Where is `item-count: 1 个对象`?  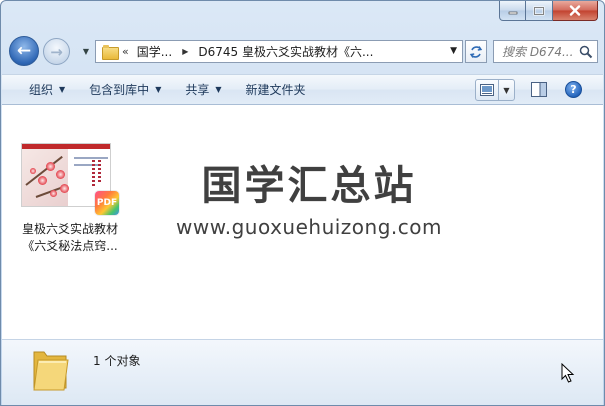
item-count: 1 个对象 is located at coordinates (117, 361).